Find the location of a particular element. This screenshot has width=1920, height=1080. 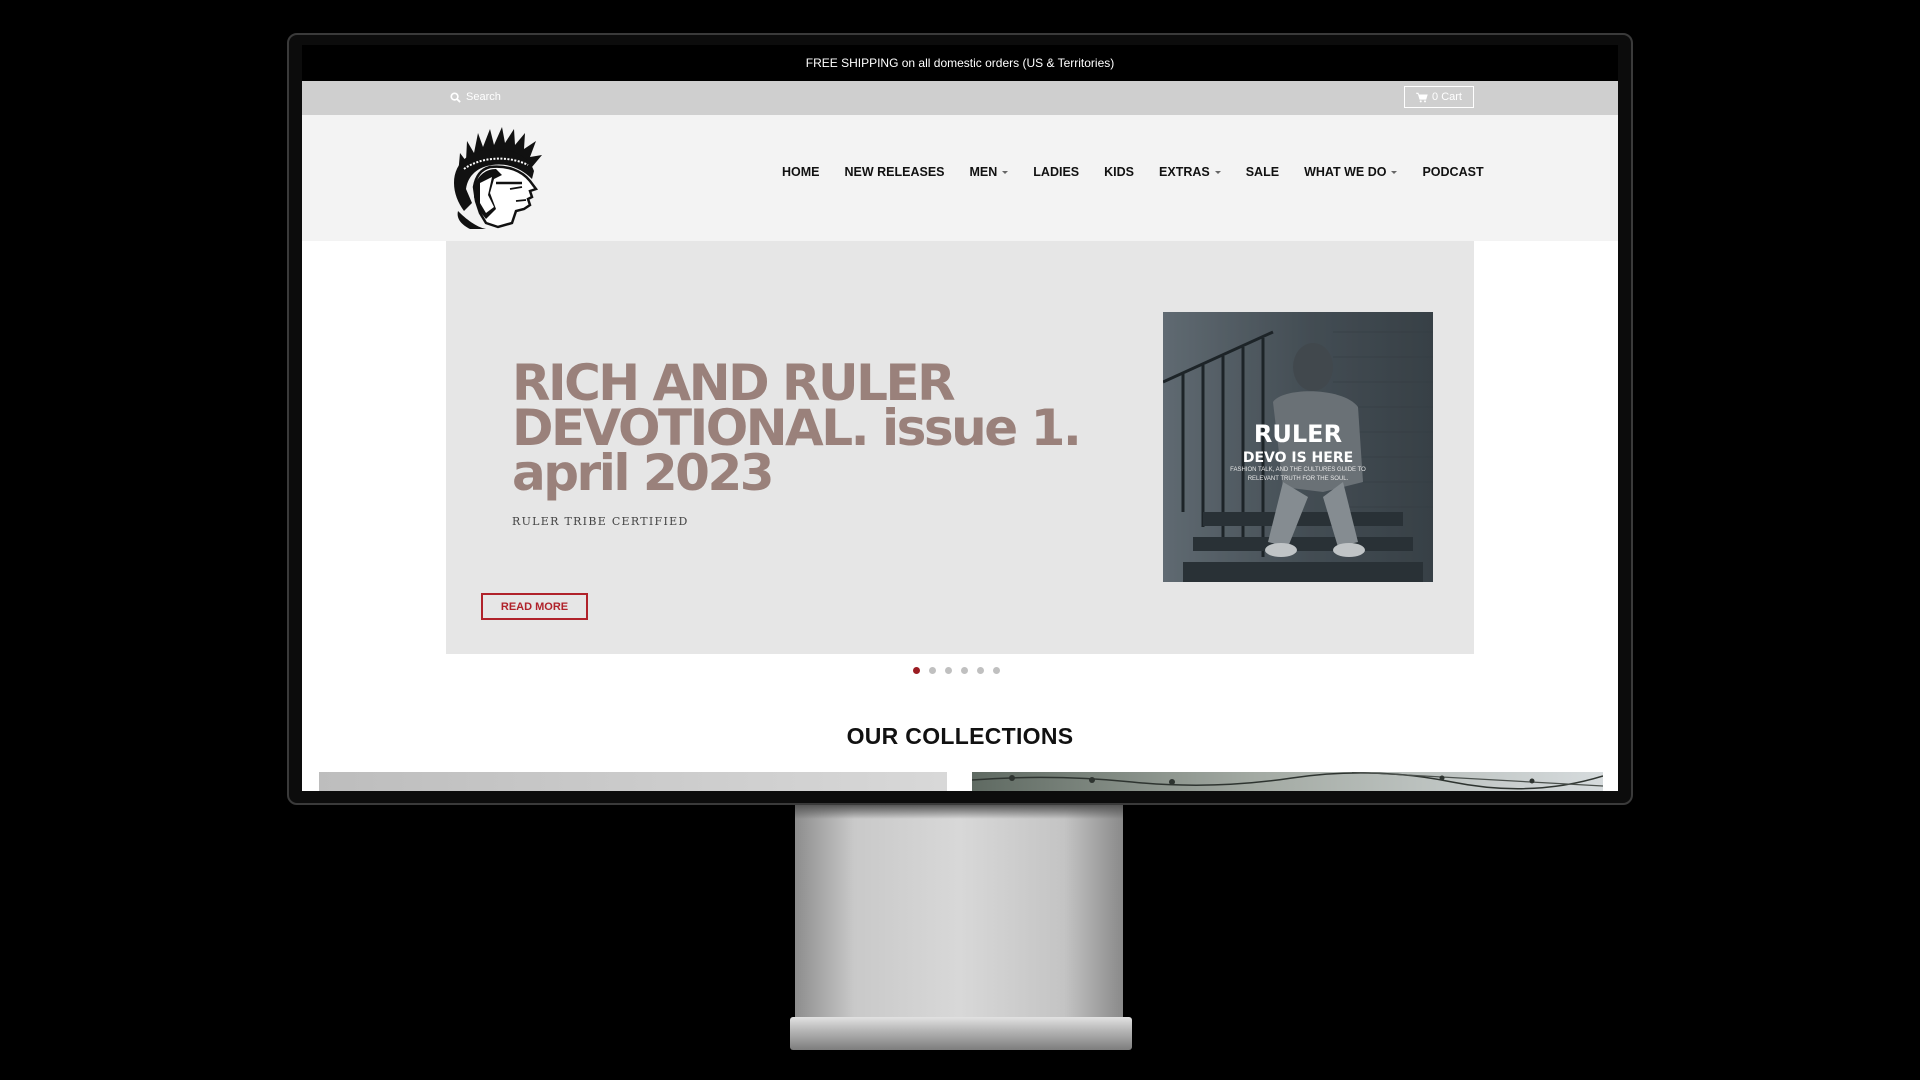

nav-new-releases-label: NEW RELEASES is located at coordinates (894, 172).